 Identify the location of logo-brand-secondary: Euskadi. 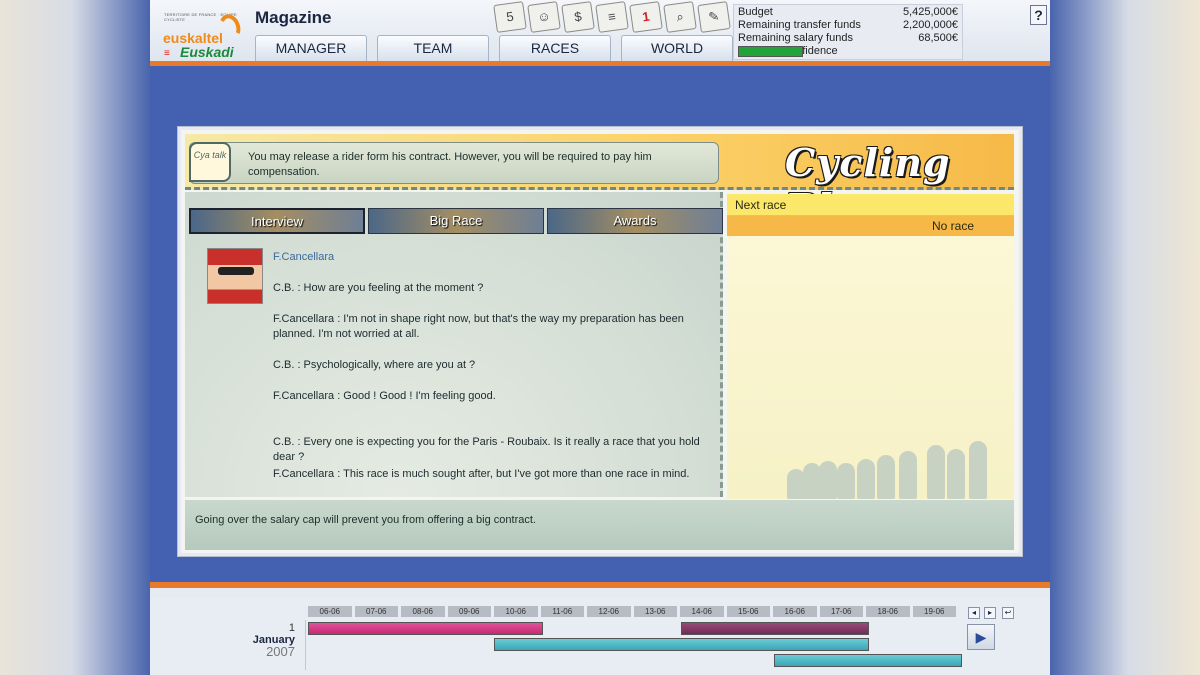
(207, 52).